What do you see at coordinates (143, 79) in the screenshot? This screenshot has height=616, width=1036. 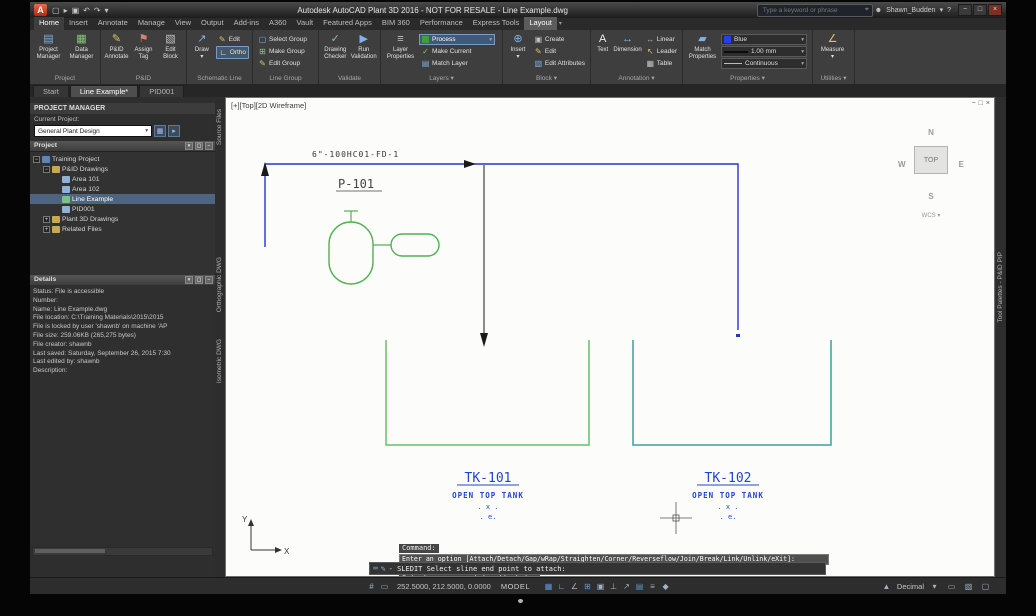 I see `panel-label-pid: P&ID` at bounding box center [143, 79].